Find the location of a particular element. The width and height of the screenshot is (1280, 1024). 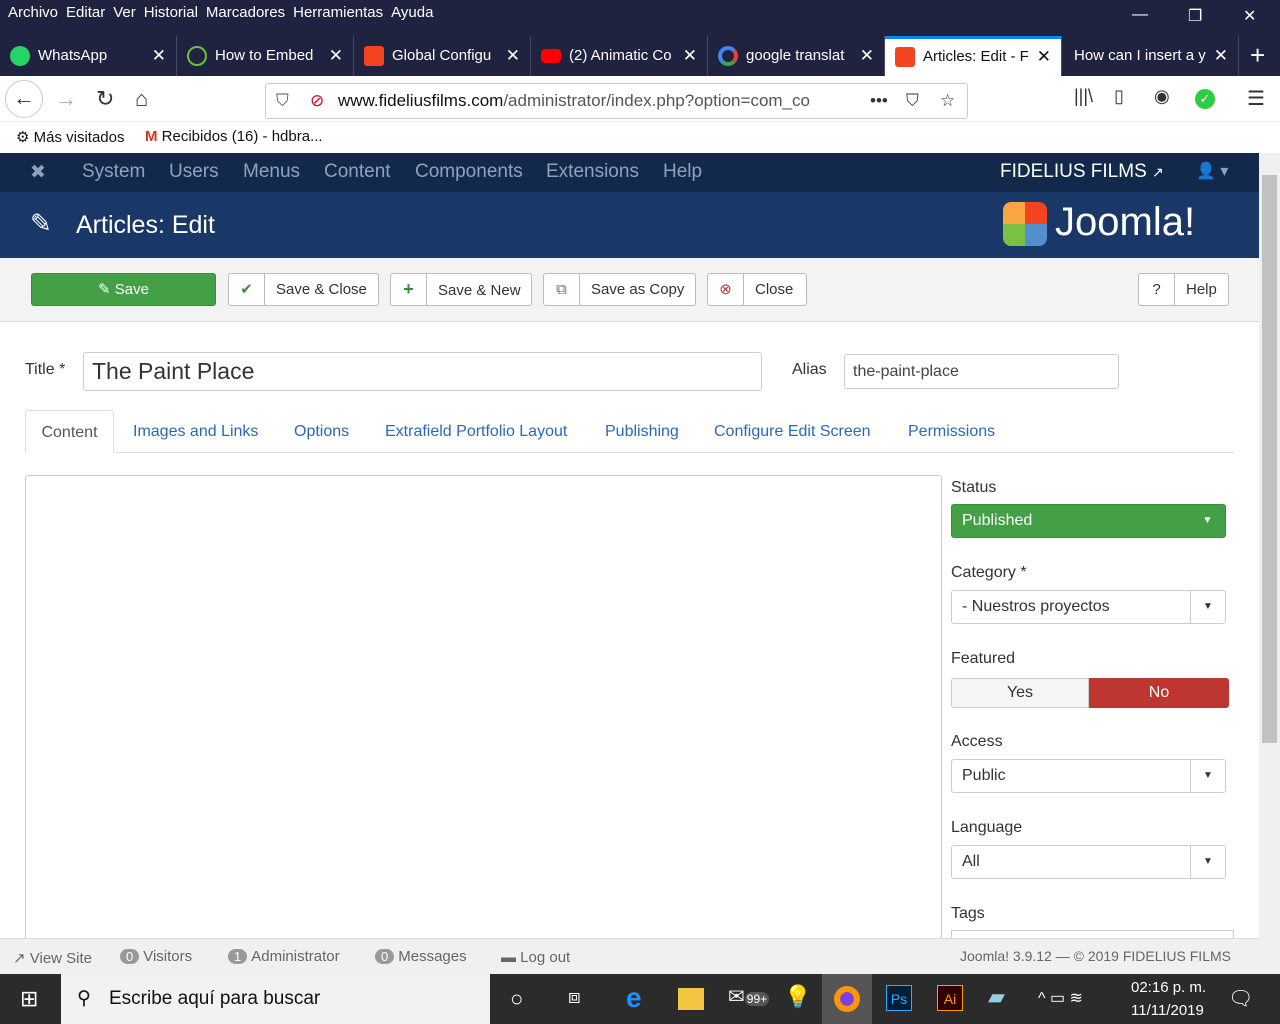

mail-icon: ✉ 99+ is located at coordinates (749, 996).